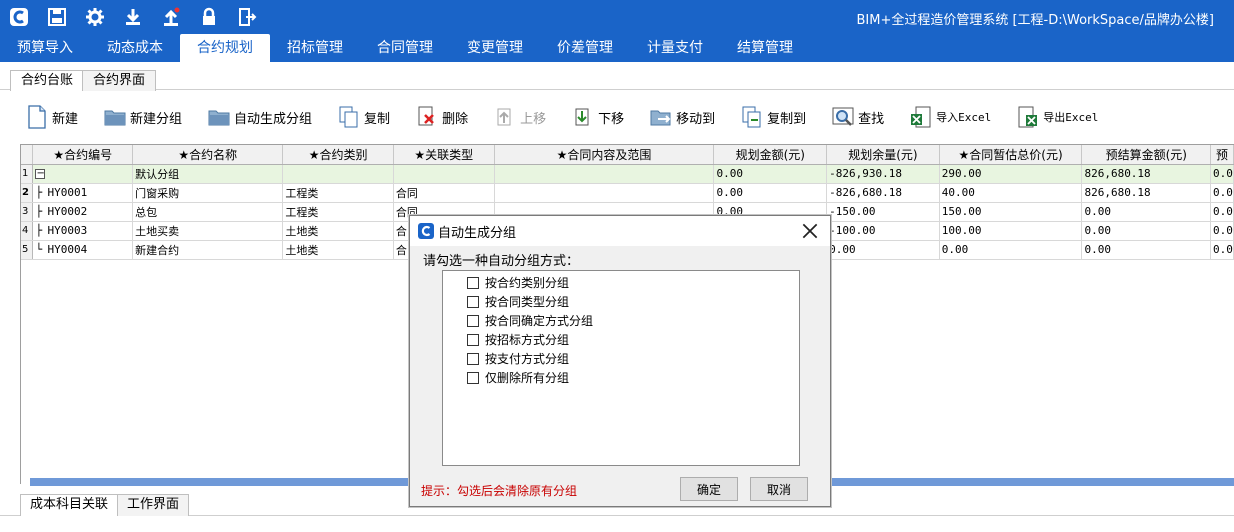 The height and width of the screenshot is (532, 1234). What do you see at coordinates (779, 489) in the screenshot?
I see `cancel-button: 取消` at bounding box center [779, 489].